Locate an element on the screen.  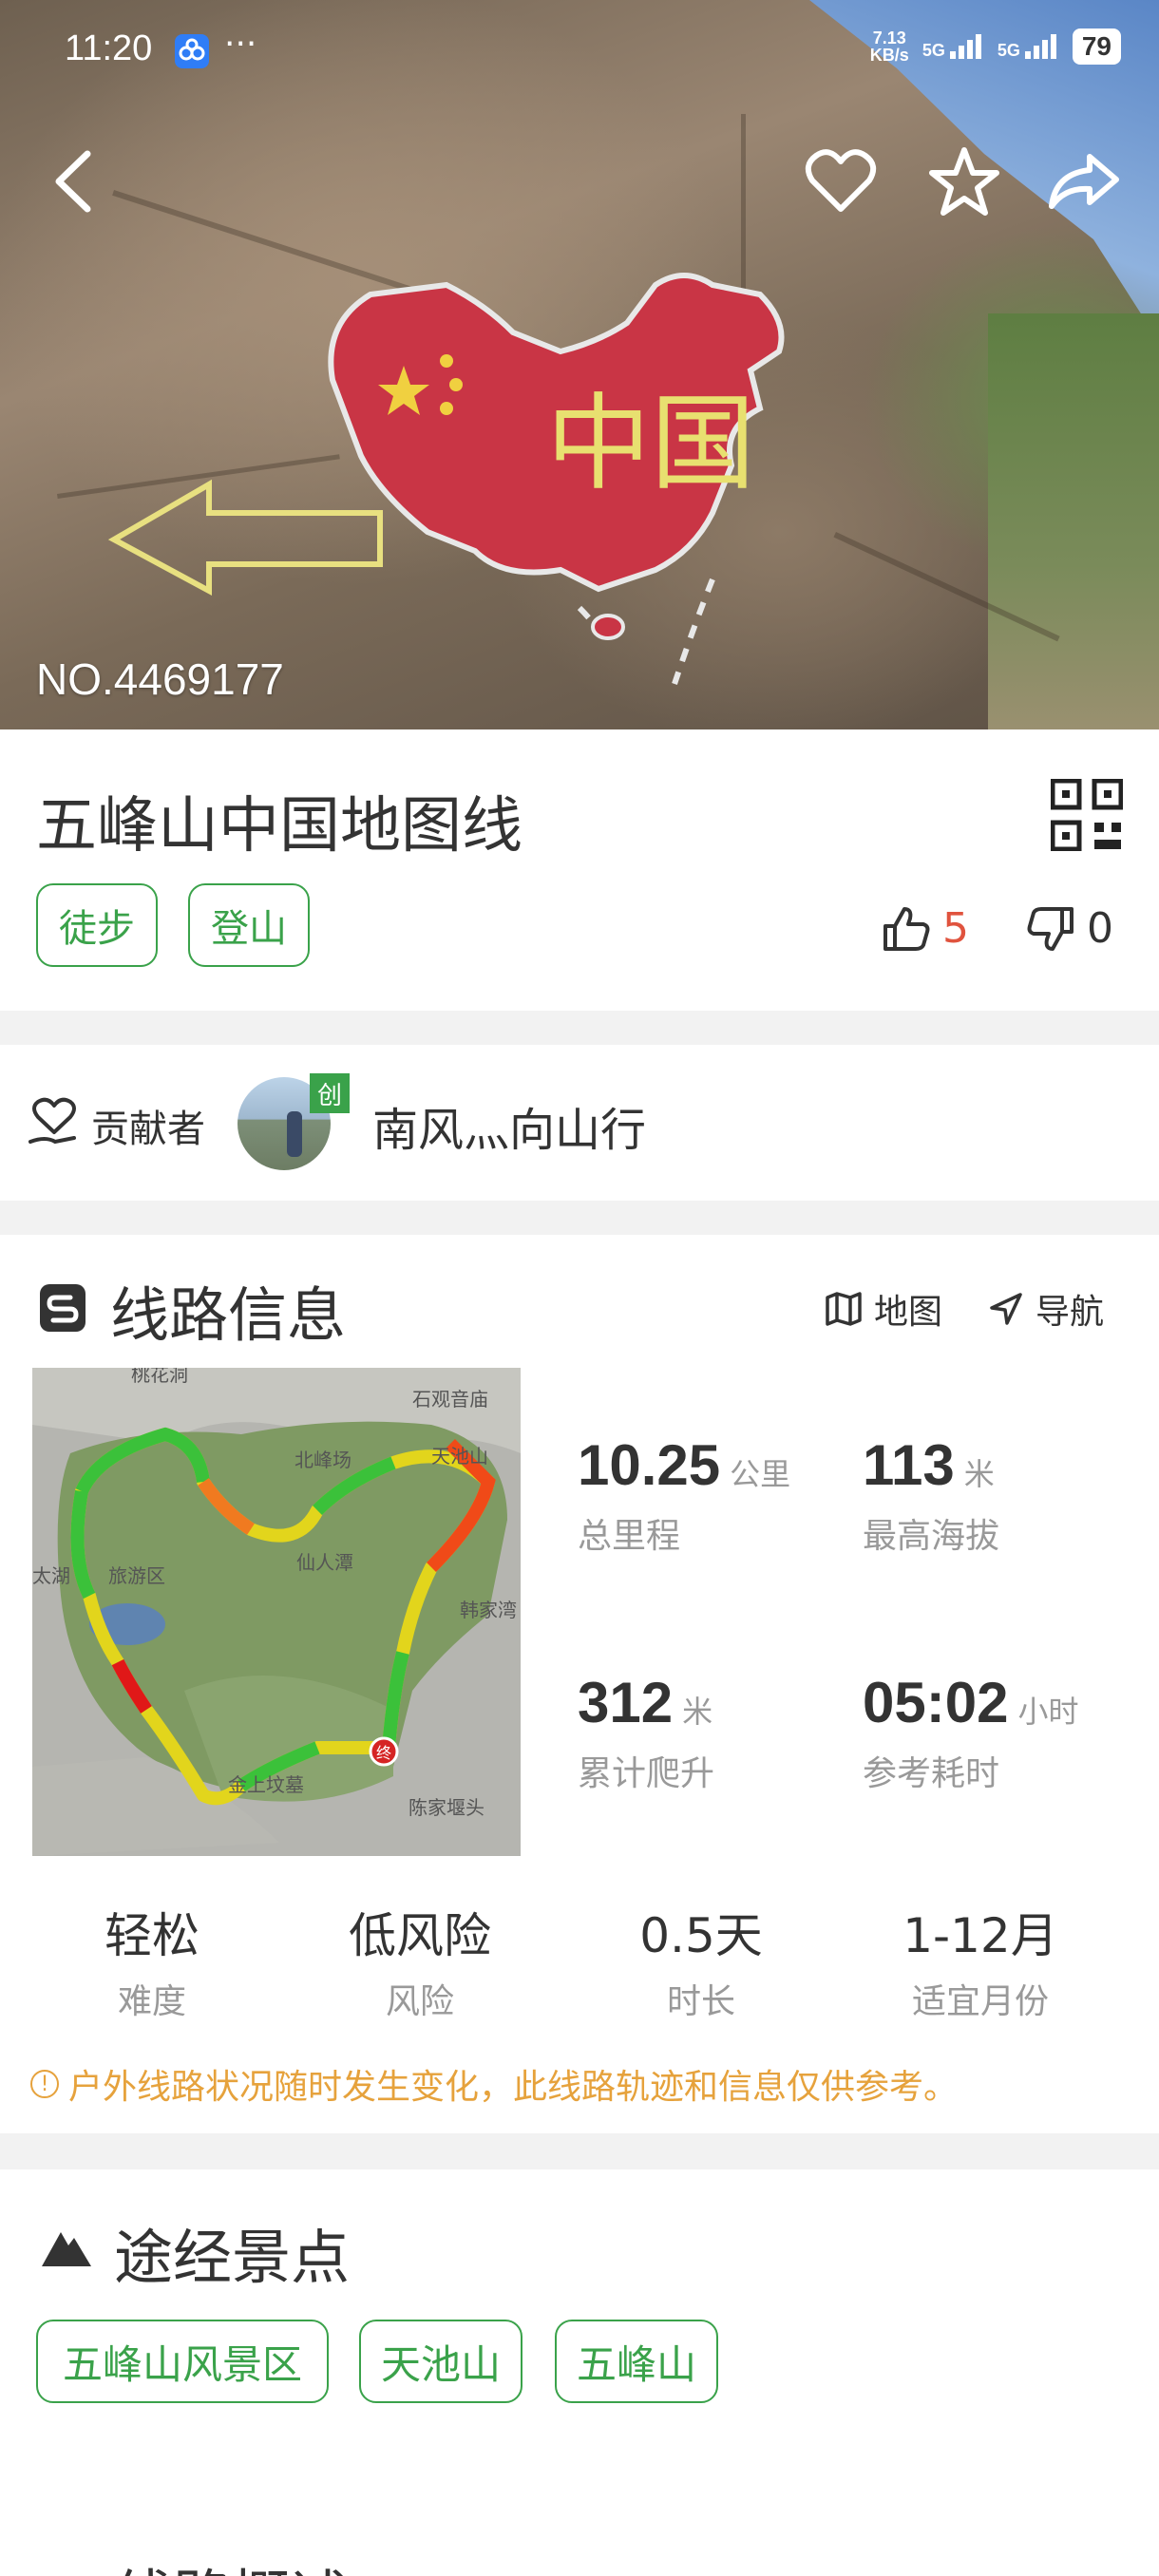
painted-china-map: 中国 is located at coordinates (556, 479).